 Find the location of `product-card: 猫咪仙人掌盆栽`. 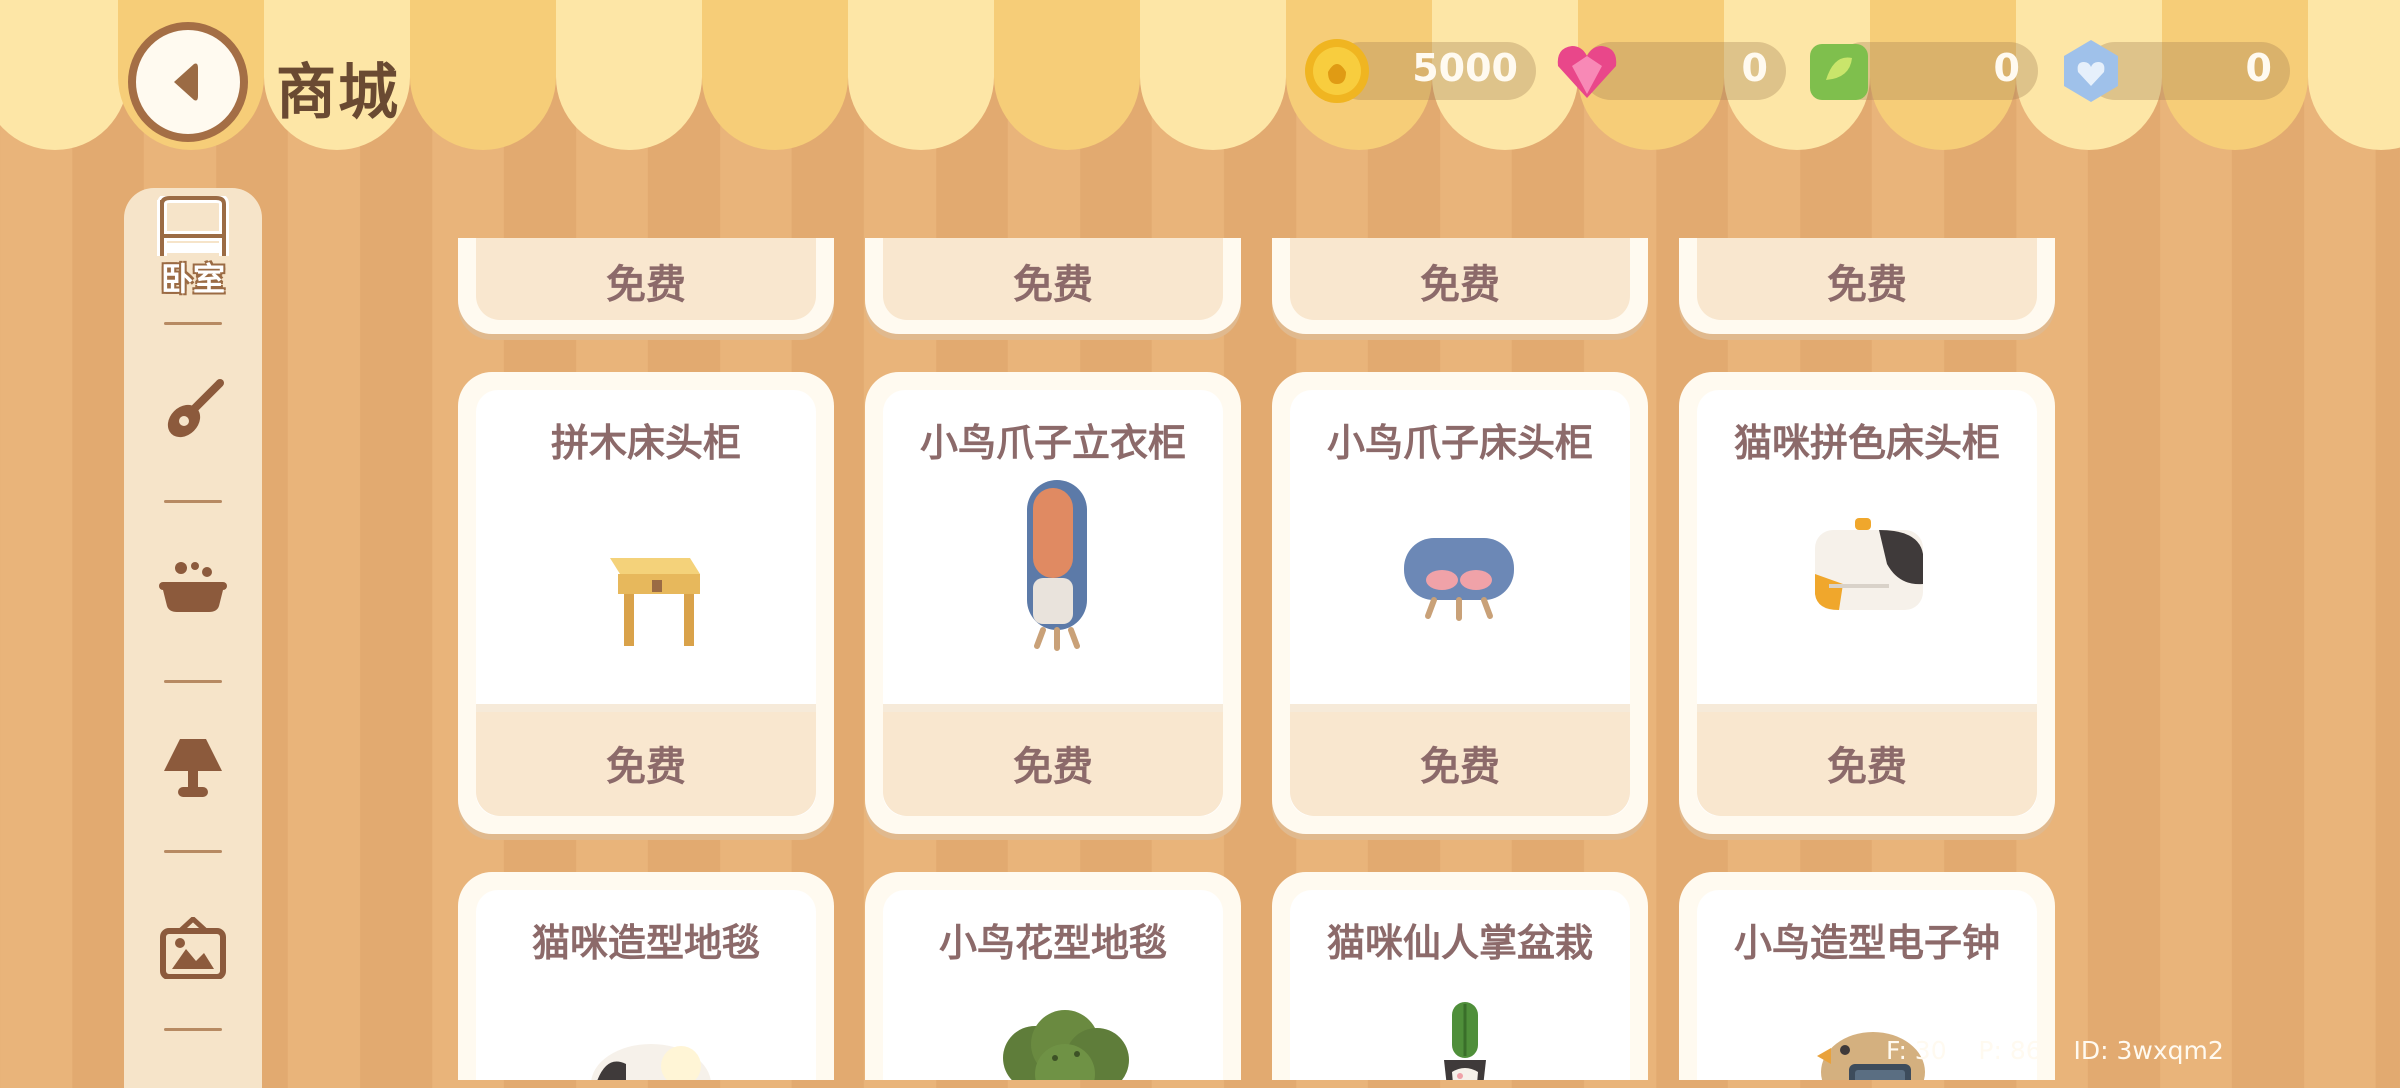

product-card: 猫咪仙人掌盆栽 is located at coordinates (1460, 976).